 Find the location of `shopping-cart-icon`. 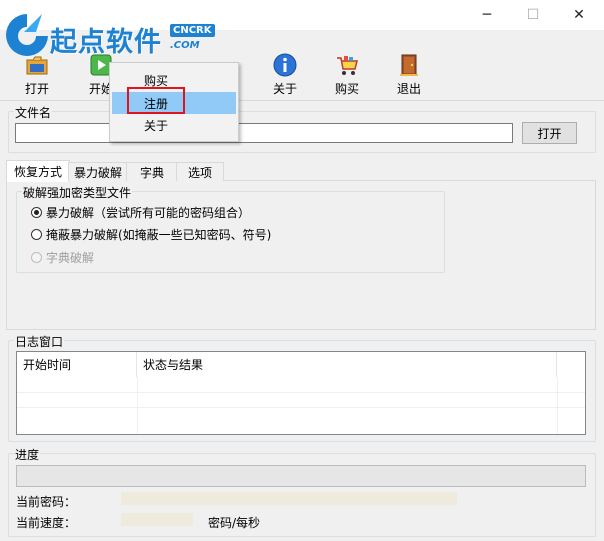

shopping-cart-icon is located at coordinates (347, 65).